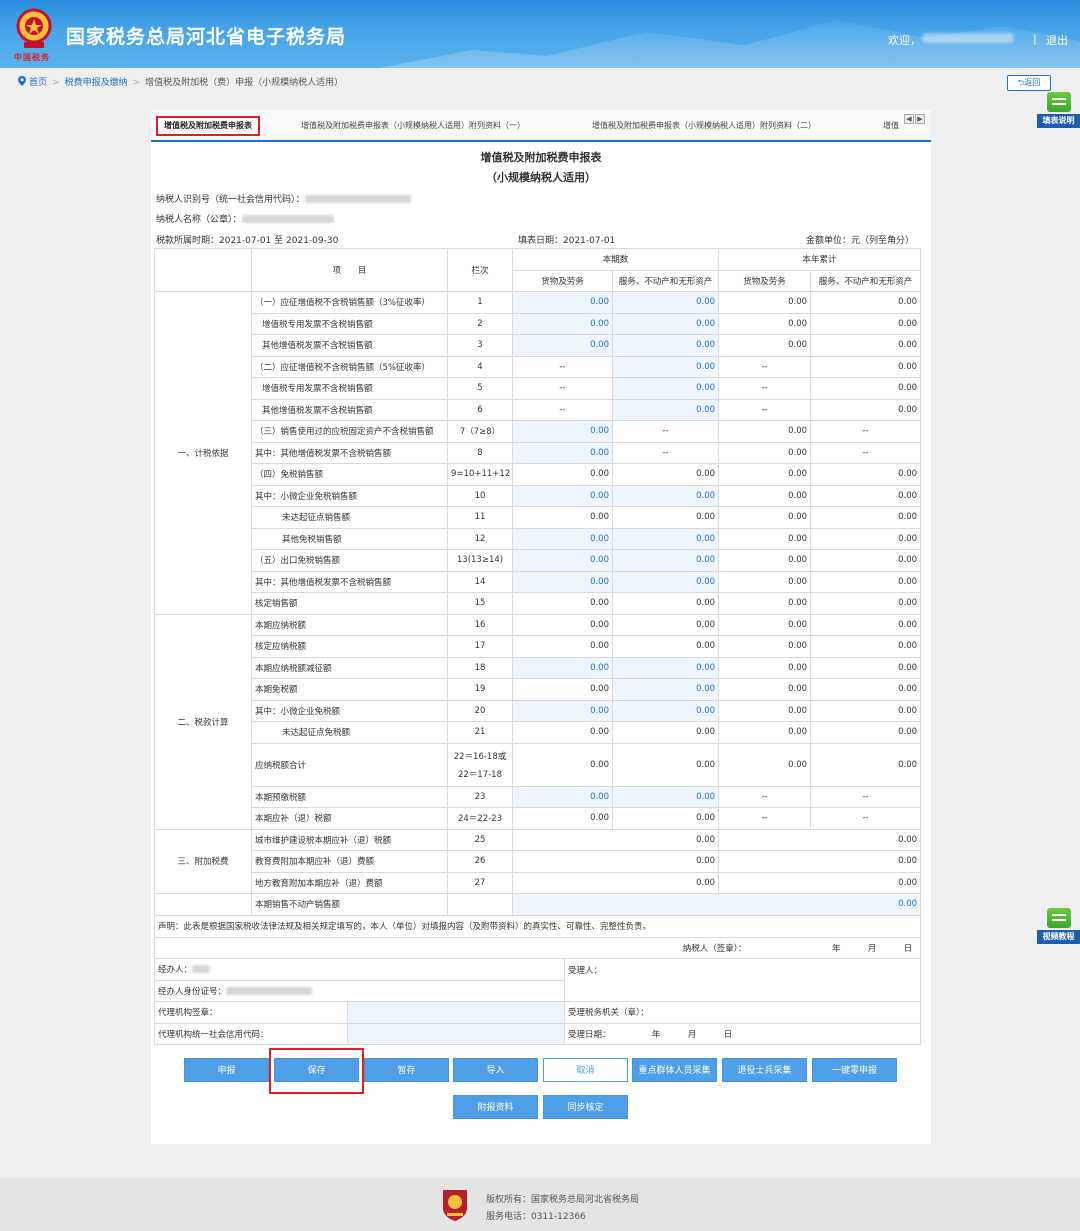  Describe the element at coordinates (349, 538) in the screenshot. I see `row-label: 其他免税销售额` at that location.